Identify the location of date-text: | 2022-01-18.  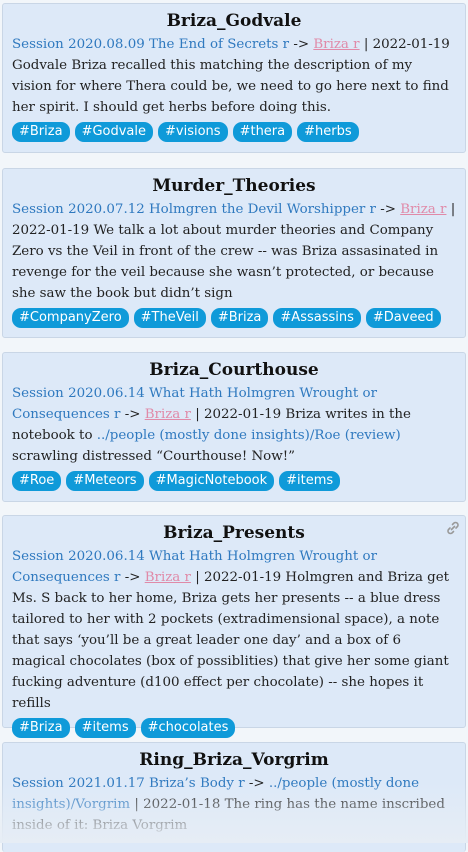
(175, 804).